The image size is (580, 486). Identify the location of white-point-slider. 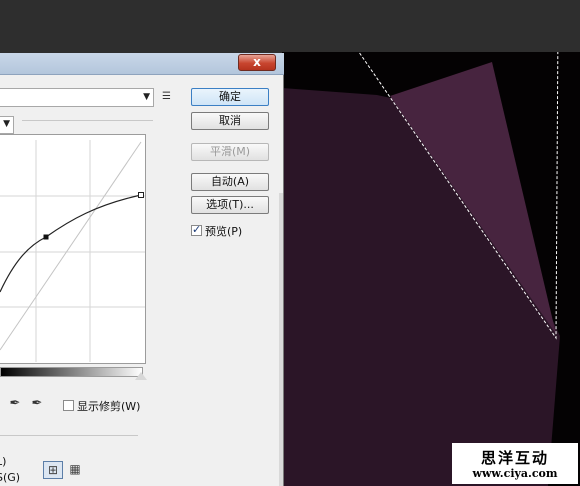
(141, 376).